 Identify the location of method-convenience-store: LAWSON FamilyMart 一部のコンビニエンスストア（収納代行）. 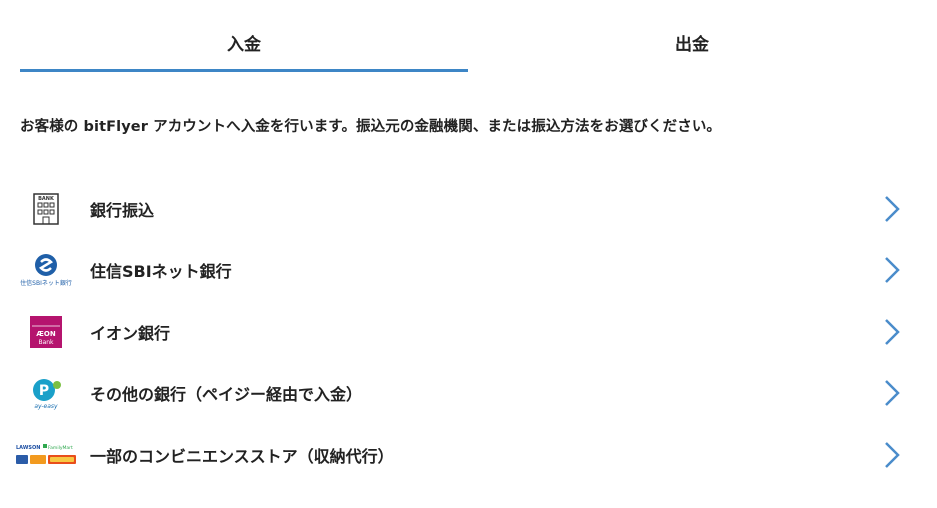
(459, 455).